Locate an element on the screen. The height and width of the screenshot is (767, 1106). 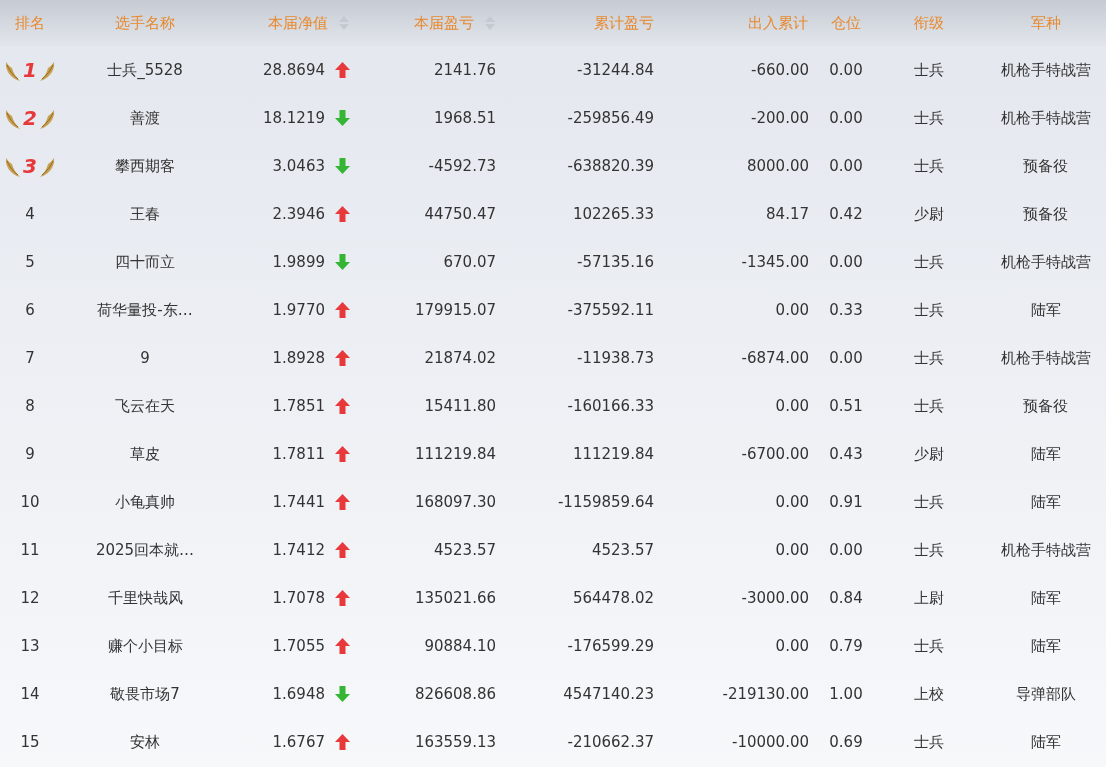
table-cell-text: -11938.73 is located at coordinates (615, 358).